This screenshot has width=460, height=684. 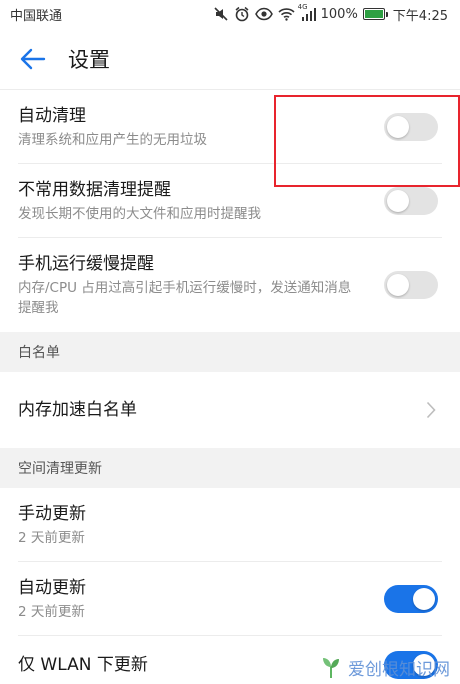 What do you see at coordinates (230, 201) in the screenshot?
I see `row-uncommon-reminder: 不常用数据清理提醒 发现长期不使用的大文件和应用时提醒我` at bounding box center [230, 201].